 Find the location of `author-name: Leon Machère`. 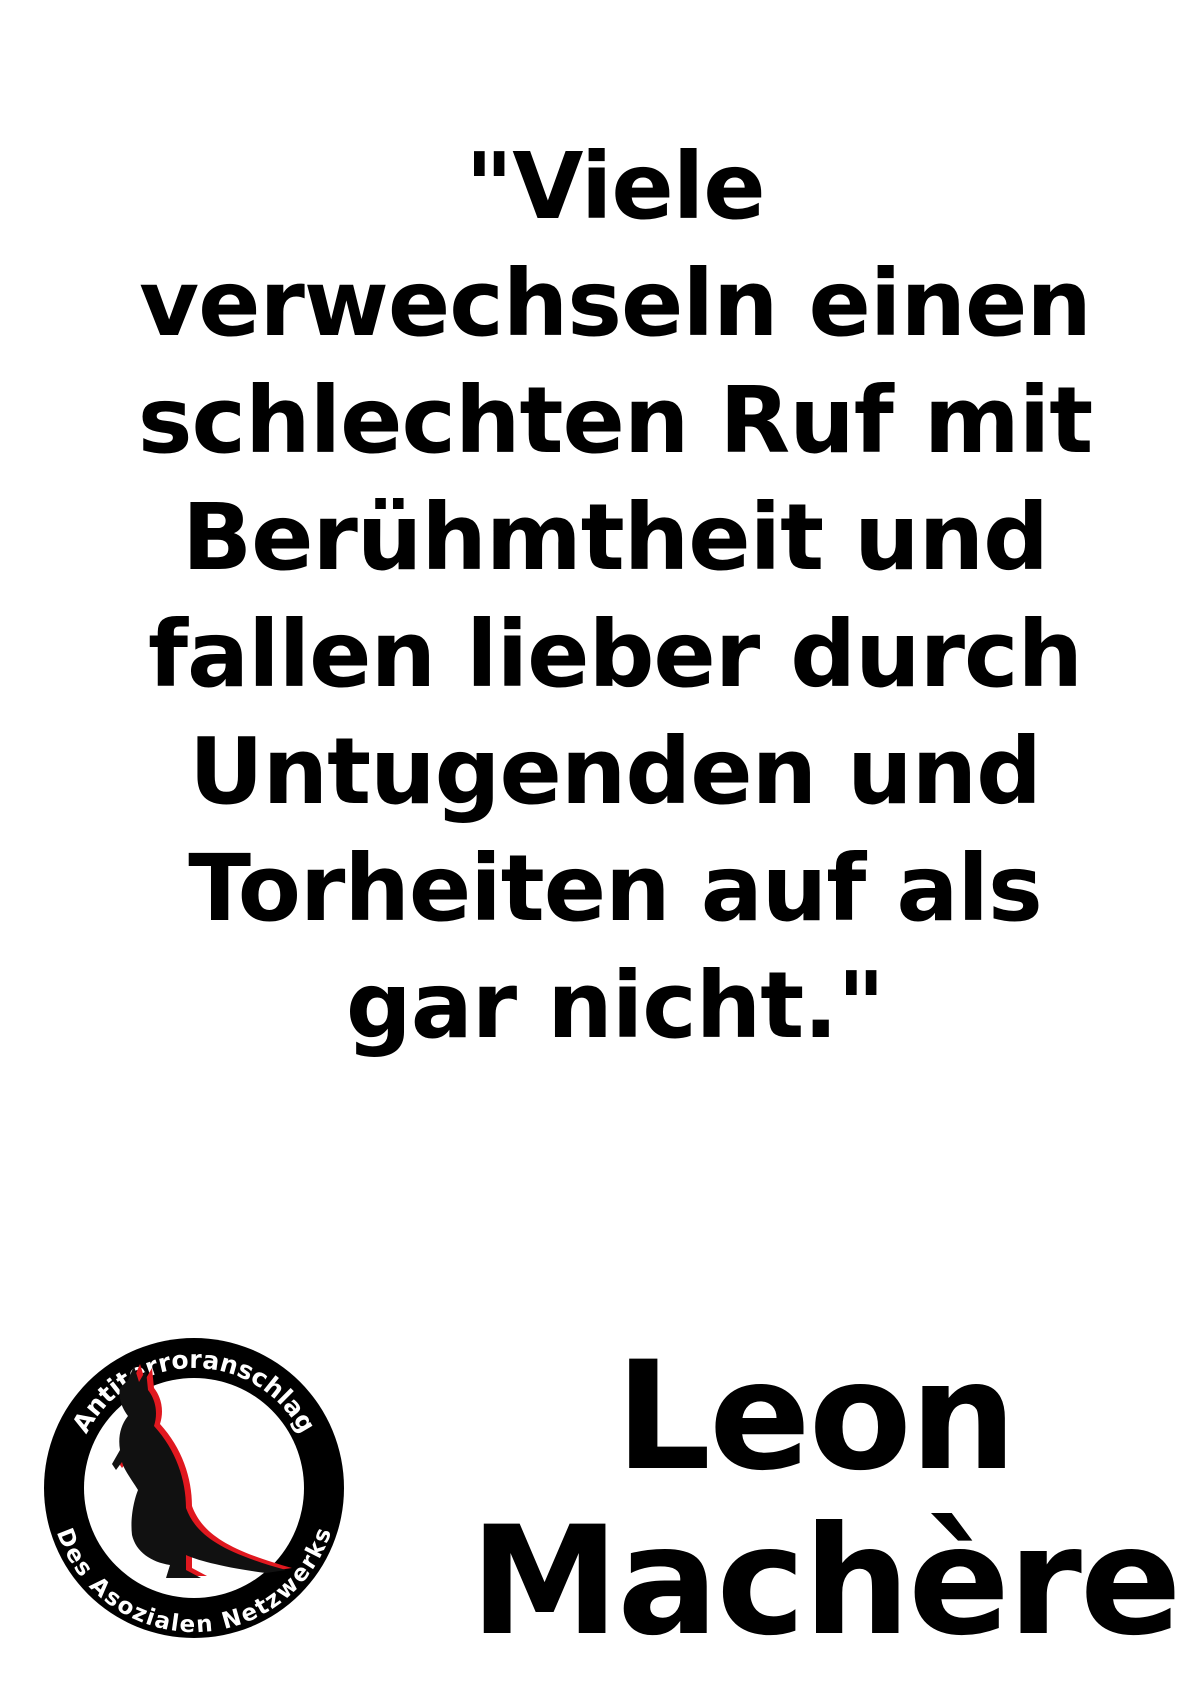

author-name: Leon Machère is located at coordinates (826, 1499).